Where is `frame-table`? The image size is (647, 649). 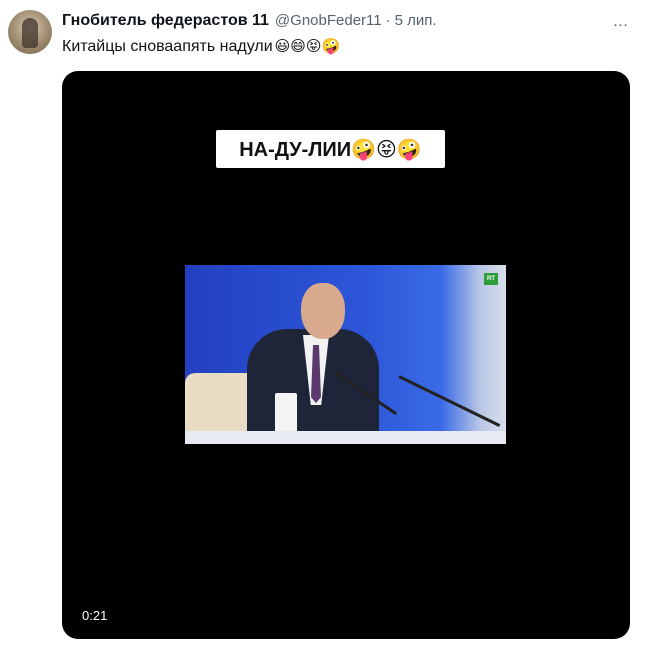
frame-table is located at coordinates (345, 437).